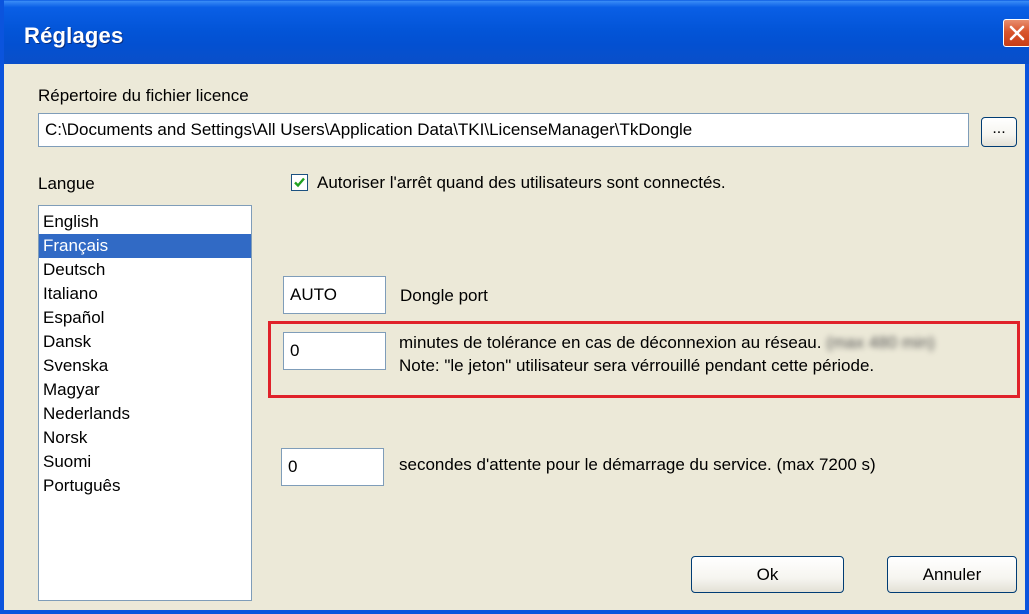 Image resolution: width=1029 pixels, height=614 pixels. I want to click on title-bar: Réglages, so click(516, 32).